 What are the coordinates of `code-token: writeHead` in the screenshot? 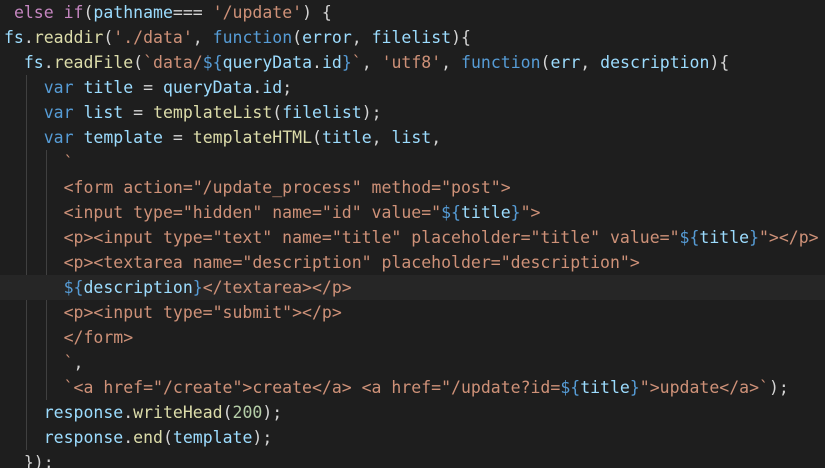 It's located at (178, 412).